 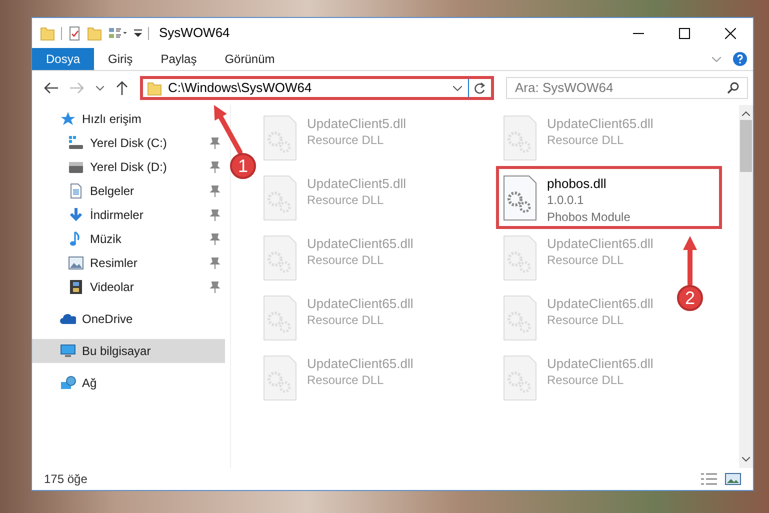 What do you see at coordinates (480, 88) in the screenshot?
I see `refresh-icon` at bounding box center [480, 88].